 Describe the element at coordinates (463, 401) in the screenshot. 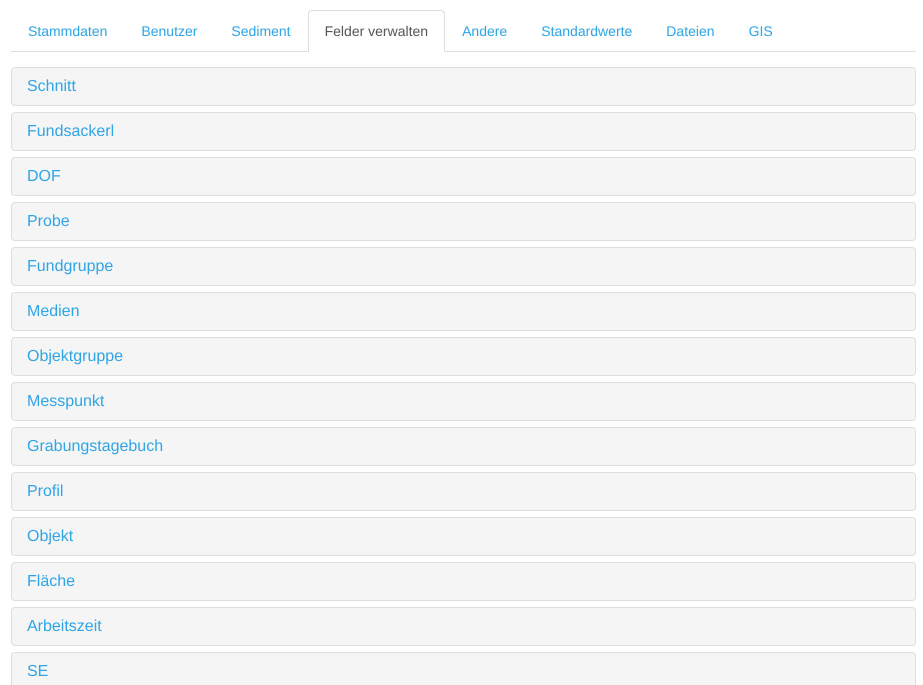

I see `section-header: Messpunkt` at that location.